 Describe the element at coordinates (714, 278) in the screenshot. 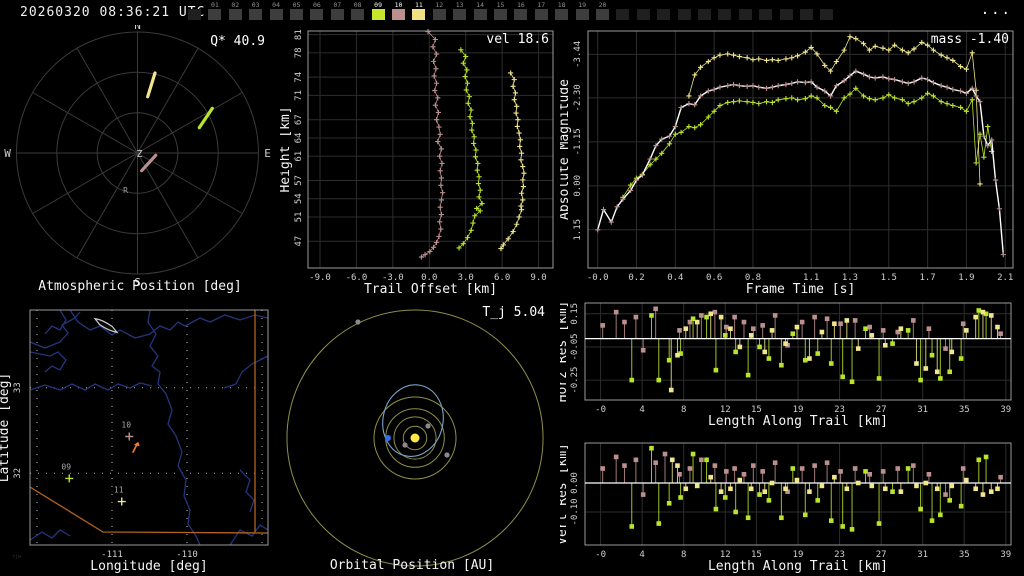

I see `svg-text: 0.6` at that location.